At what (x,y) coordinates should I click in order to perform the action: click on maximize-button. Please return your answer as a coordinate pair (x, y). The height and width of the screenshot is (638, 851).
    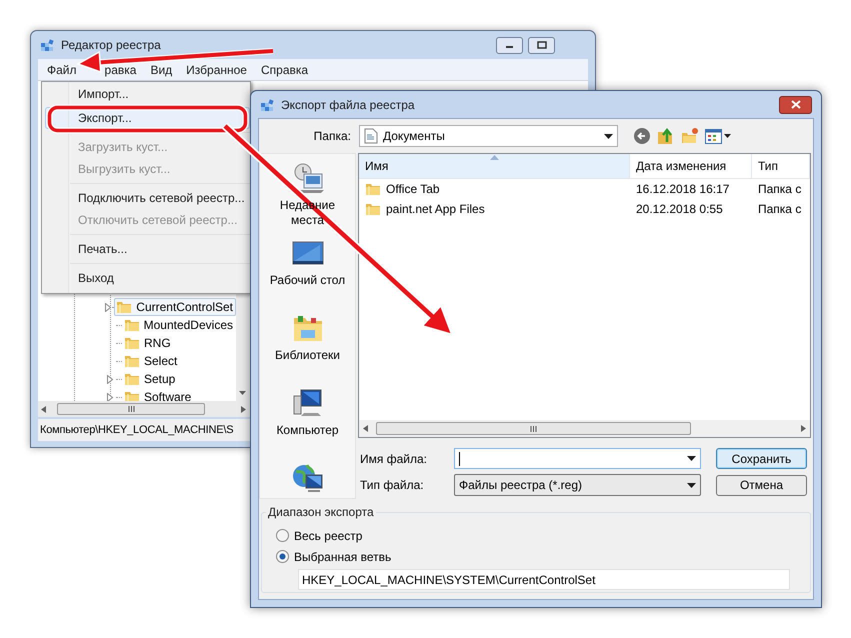
    Looking at the image, I should click on (541, 45).